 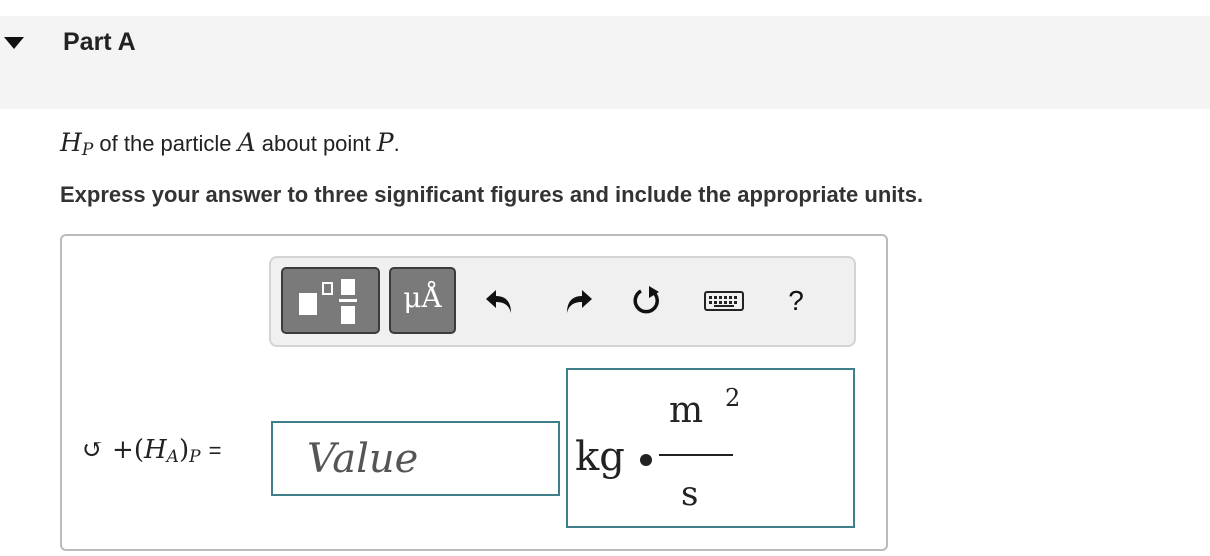 What do you see at coordinates (733, 398) in the screenshot?
I see `unit-numerator-exponent: 2` at bounding box center [733, 398].